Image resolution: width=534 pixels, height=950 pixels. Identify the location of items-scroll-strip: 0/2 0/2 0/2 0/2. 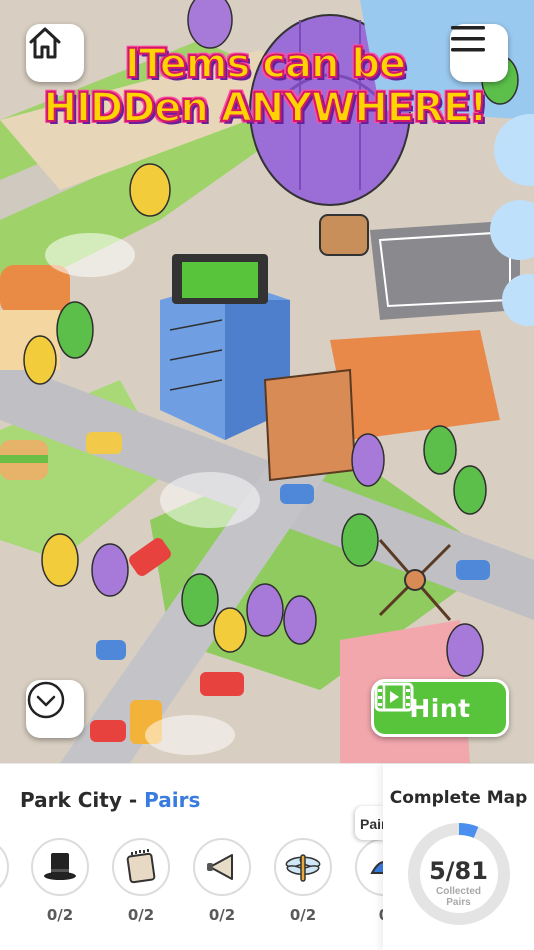
(191, 888).